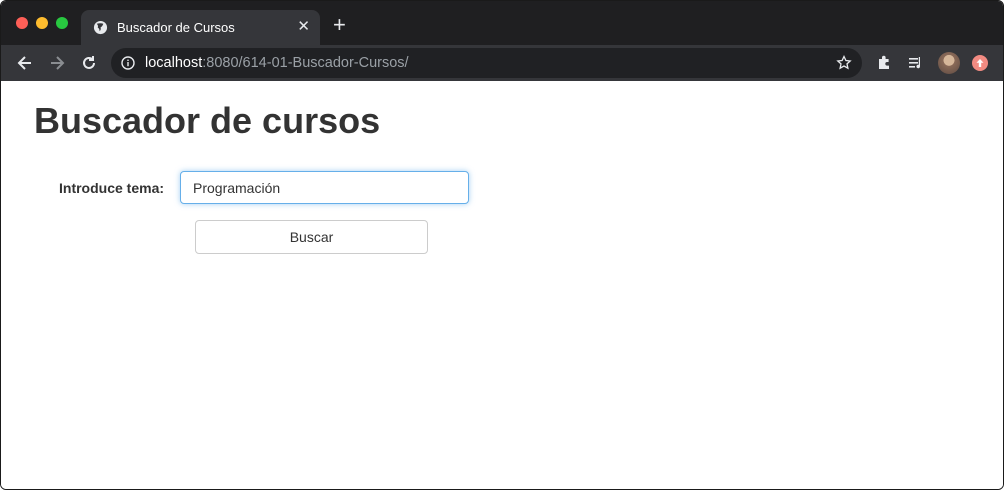  Describe the element at coordinates (844, 63) in the screenshot. I see `bookmark-star-icon` at that location.